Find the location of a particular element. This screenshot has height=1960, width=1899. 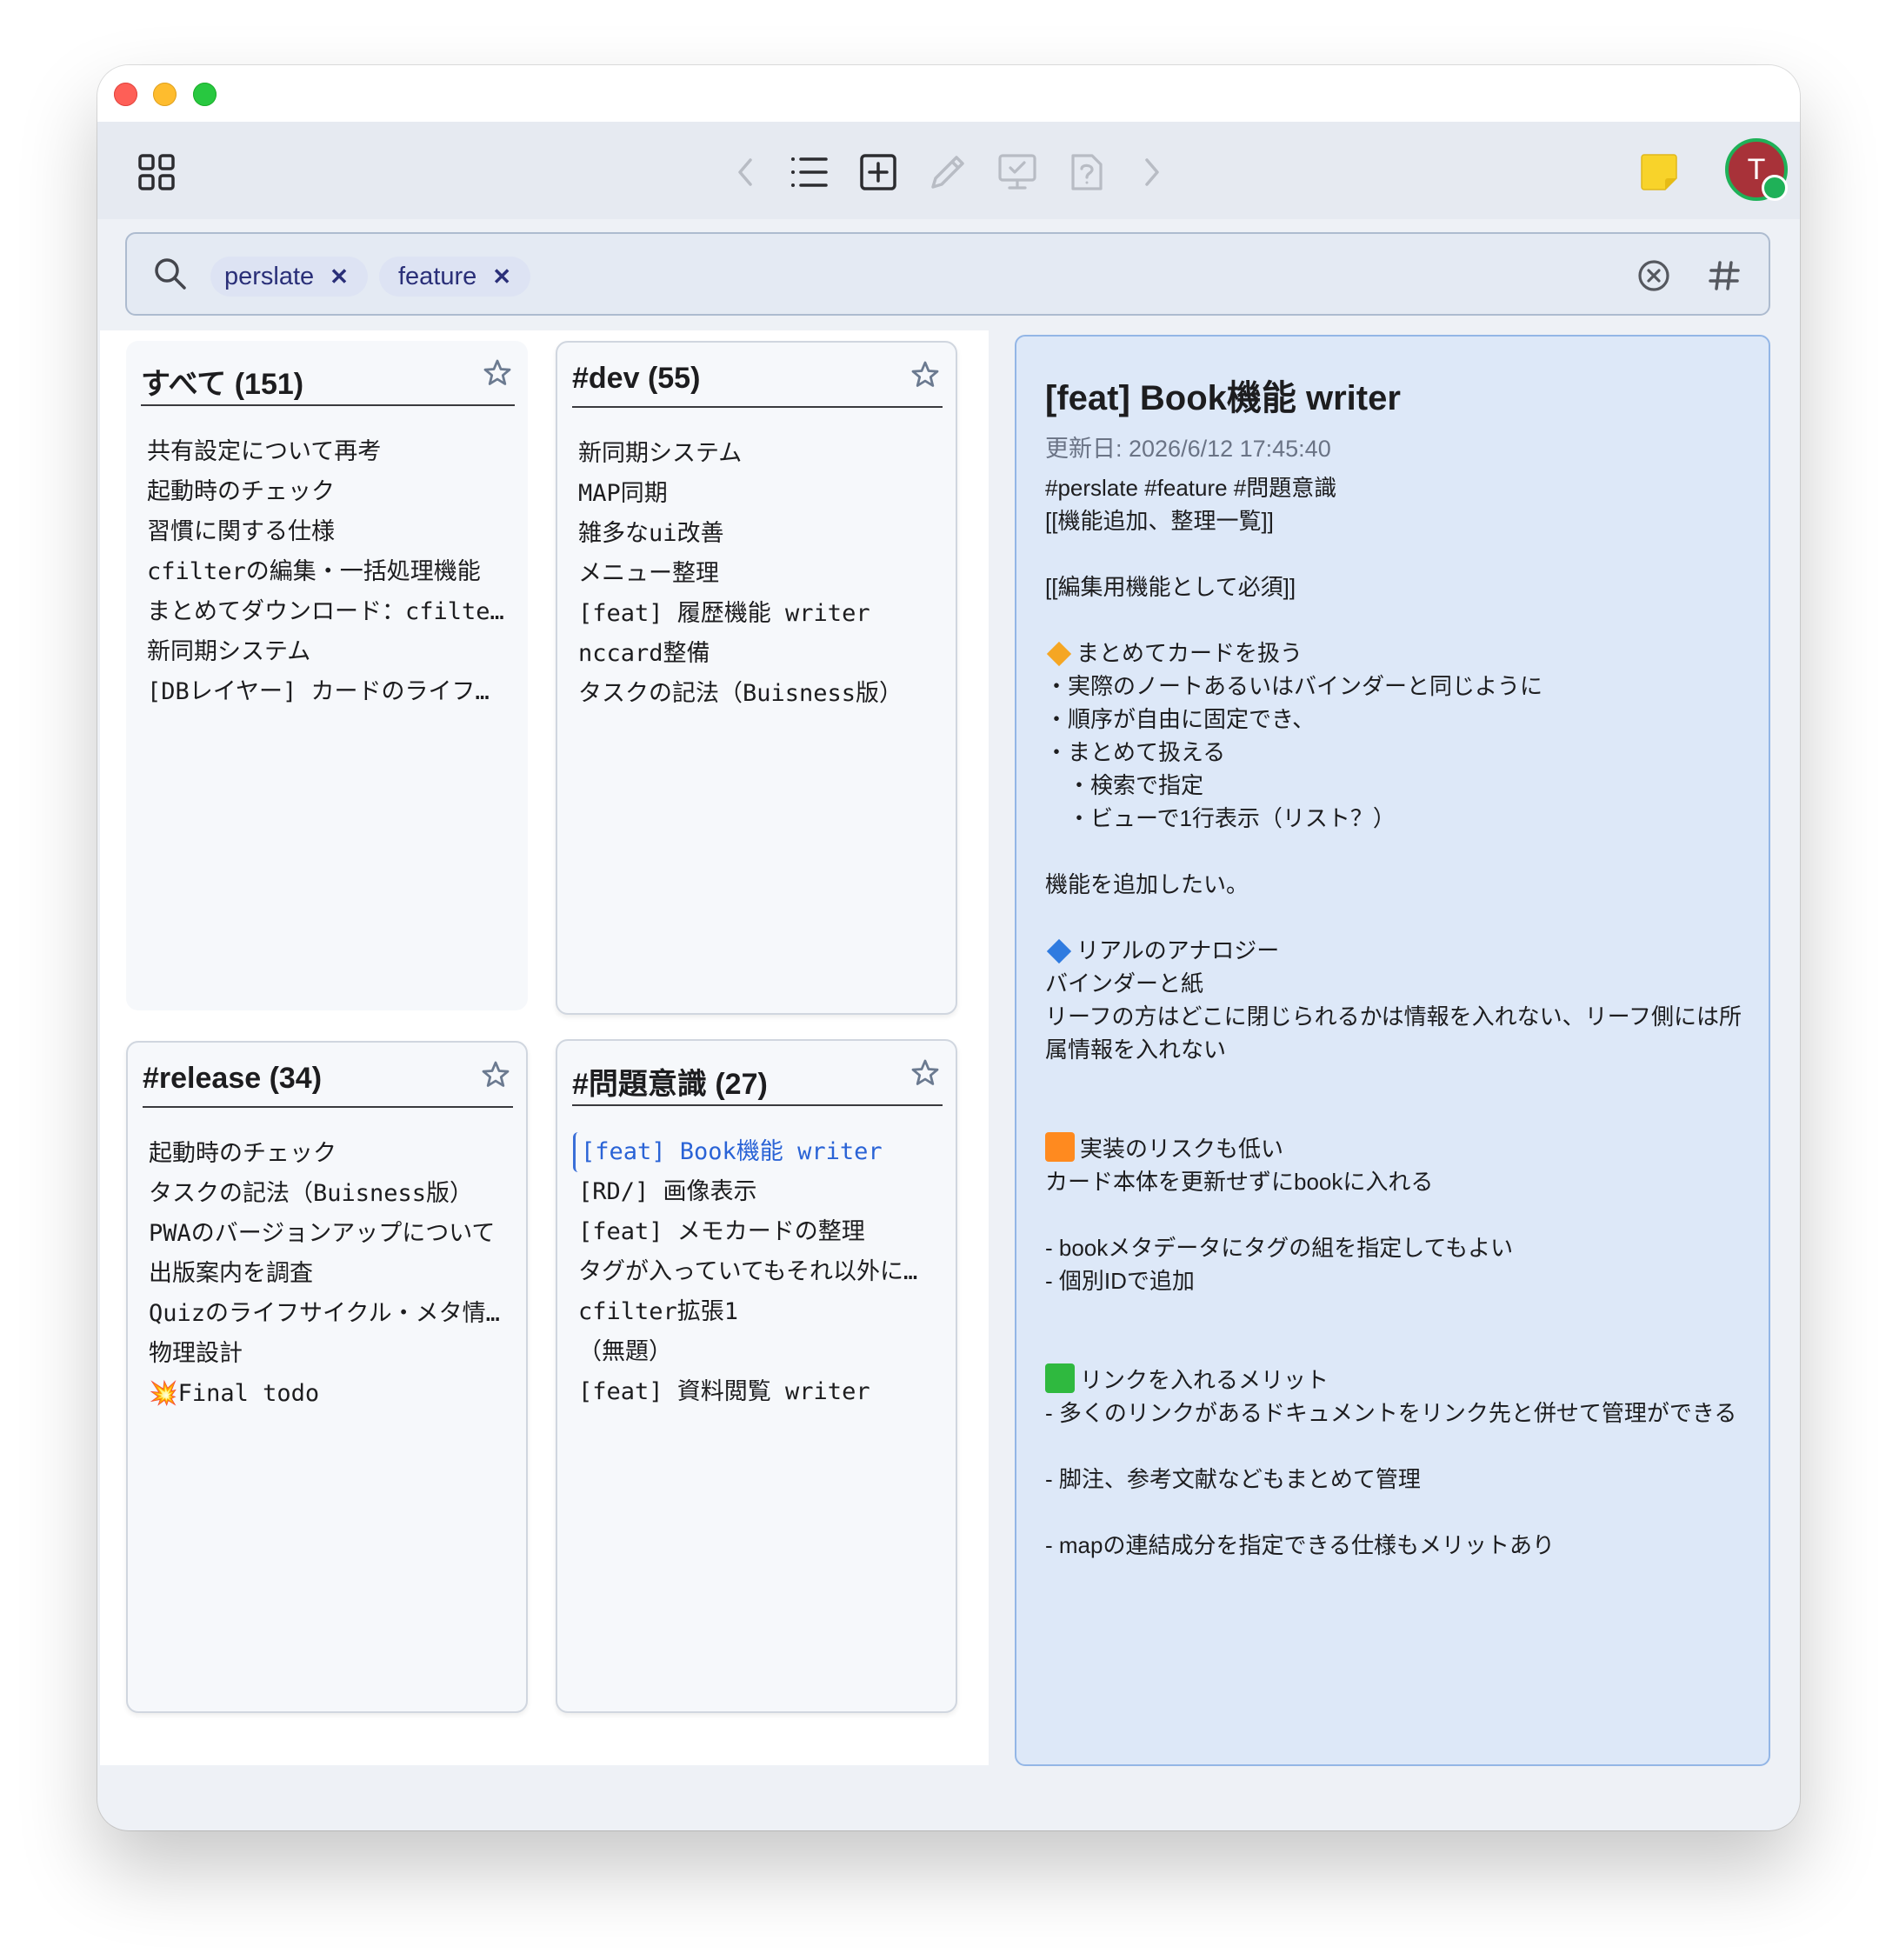

card-item: 出版案内を調査 is located at coordinates (329, 1274).